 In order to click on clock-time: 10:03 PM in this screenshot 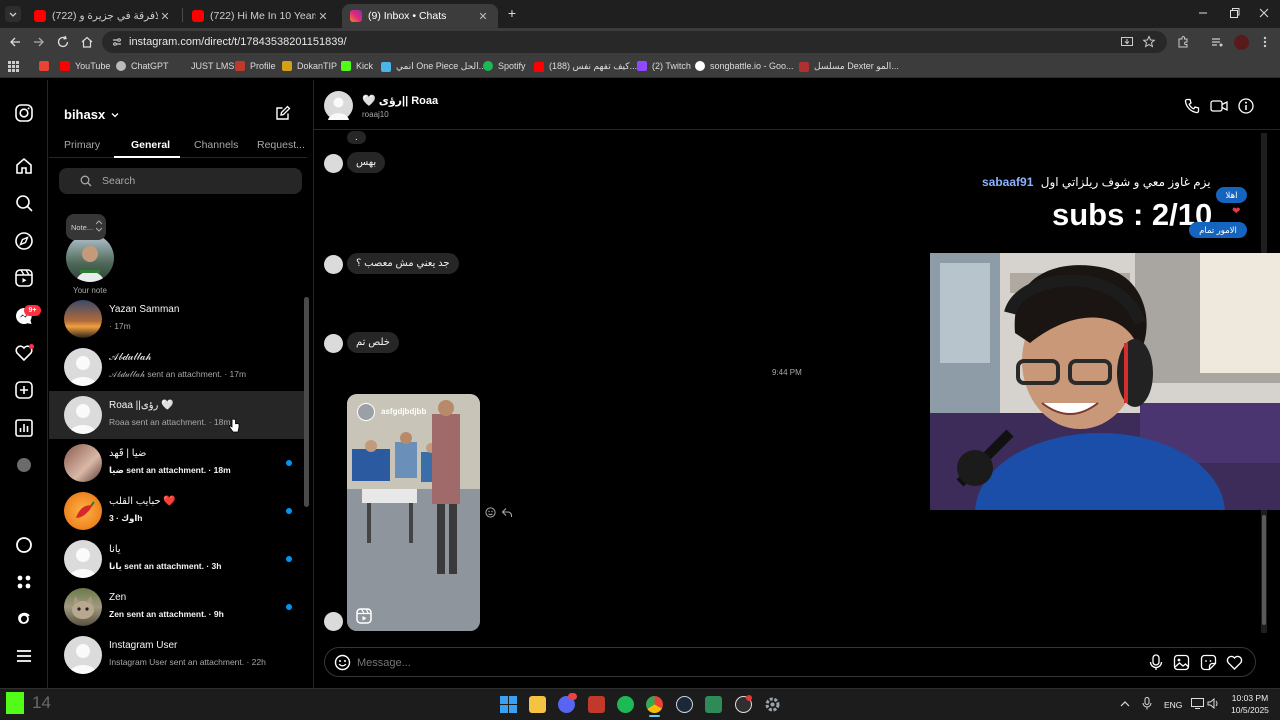, I will do `click(1250, 698)`.